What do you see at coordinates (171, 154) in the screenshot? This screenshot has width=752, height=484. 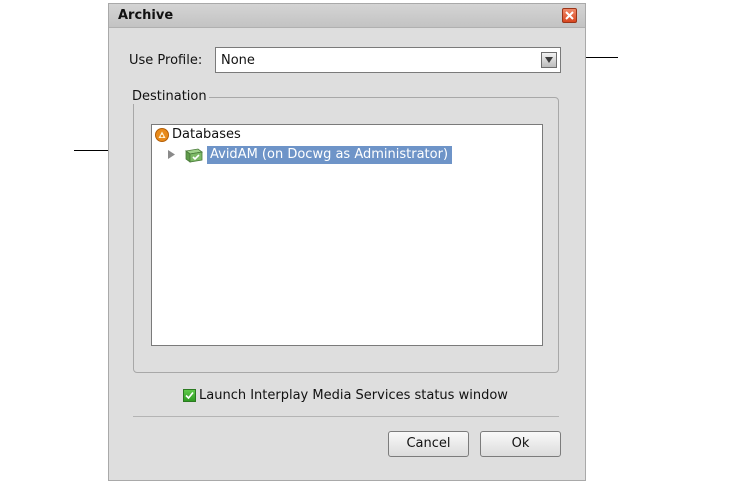 I see `expand-triangle-icon` at bounding box center [171, 154].